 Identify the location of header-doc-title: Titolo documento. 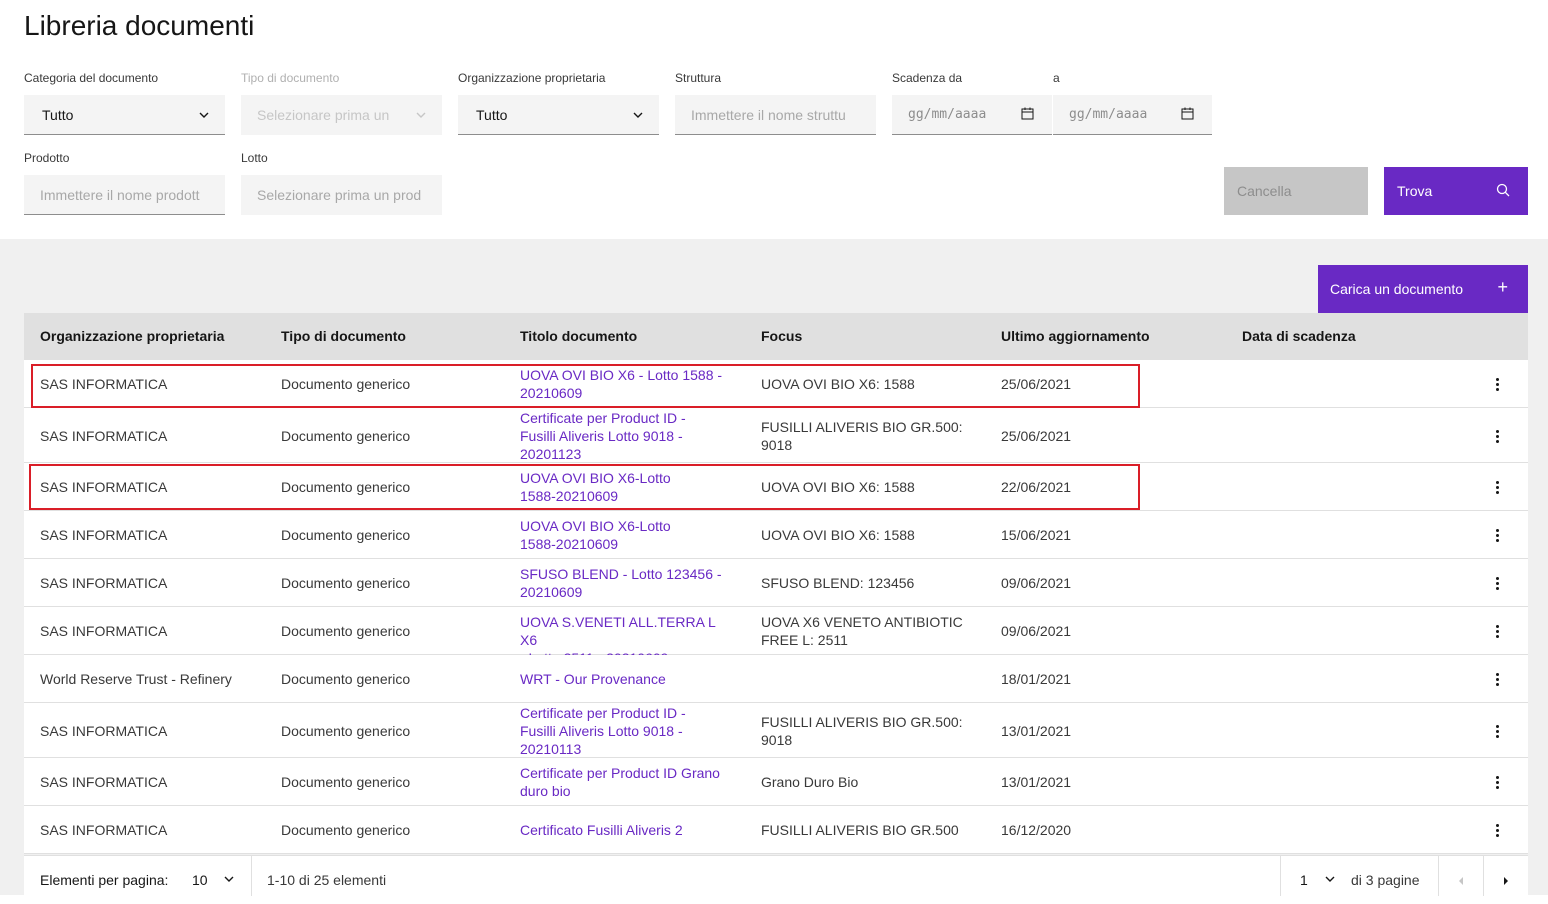
(578, 336).